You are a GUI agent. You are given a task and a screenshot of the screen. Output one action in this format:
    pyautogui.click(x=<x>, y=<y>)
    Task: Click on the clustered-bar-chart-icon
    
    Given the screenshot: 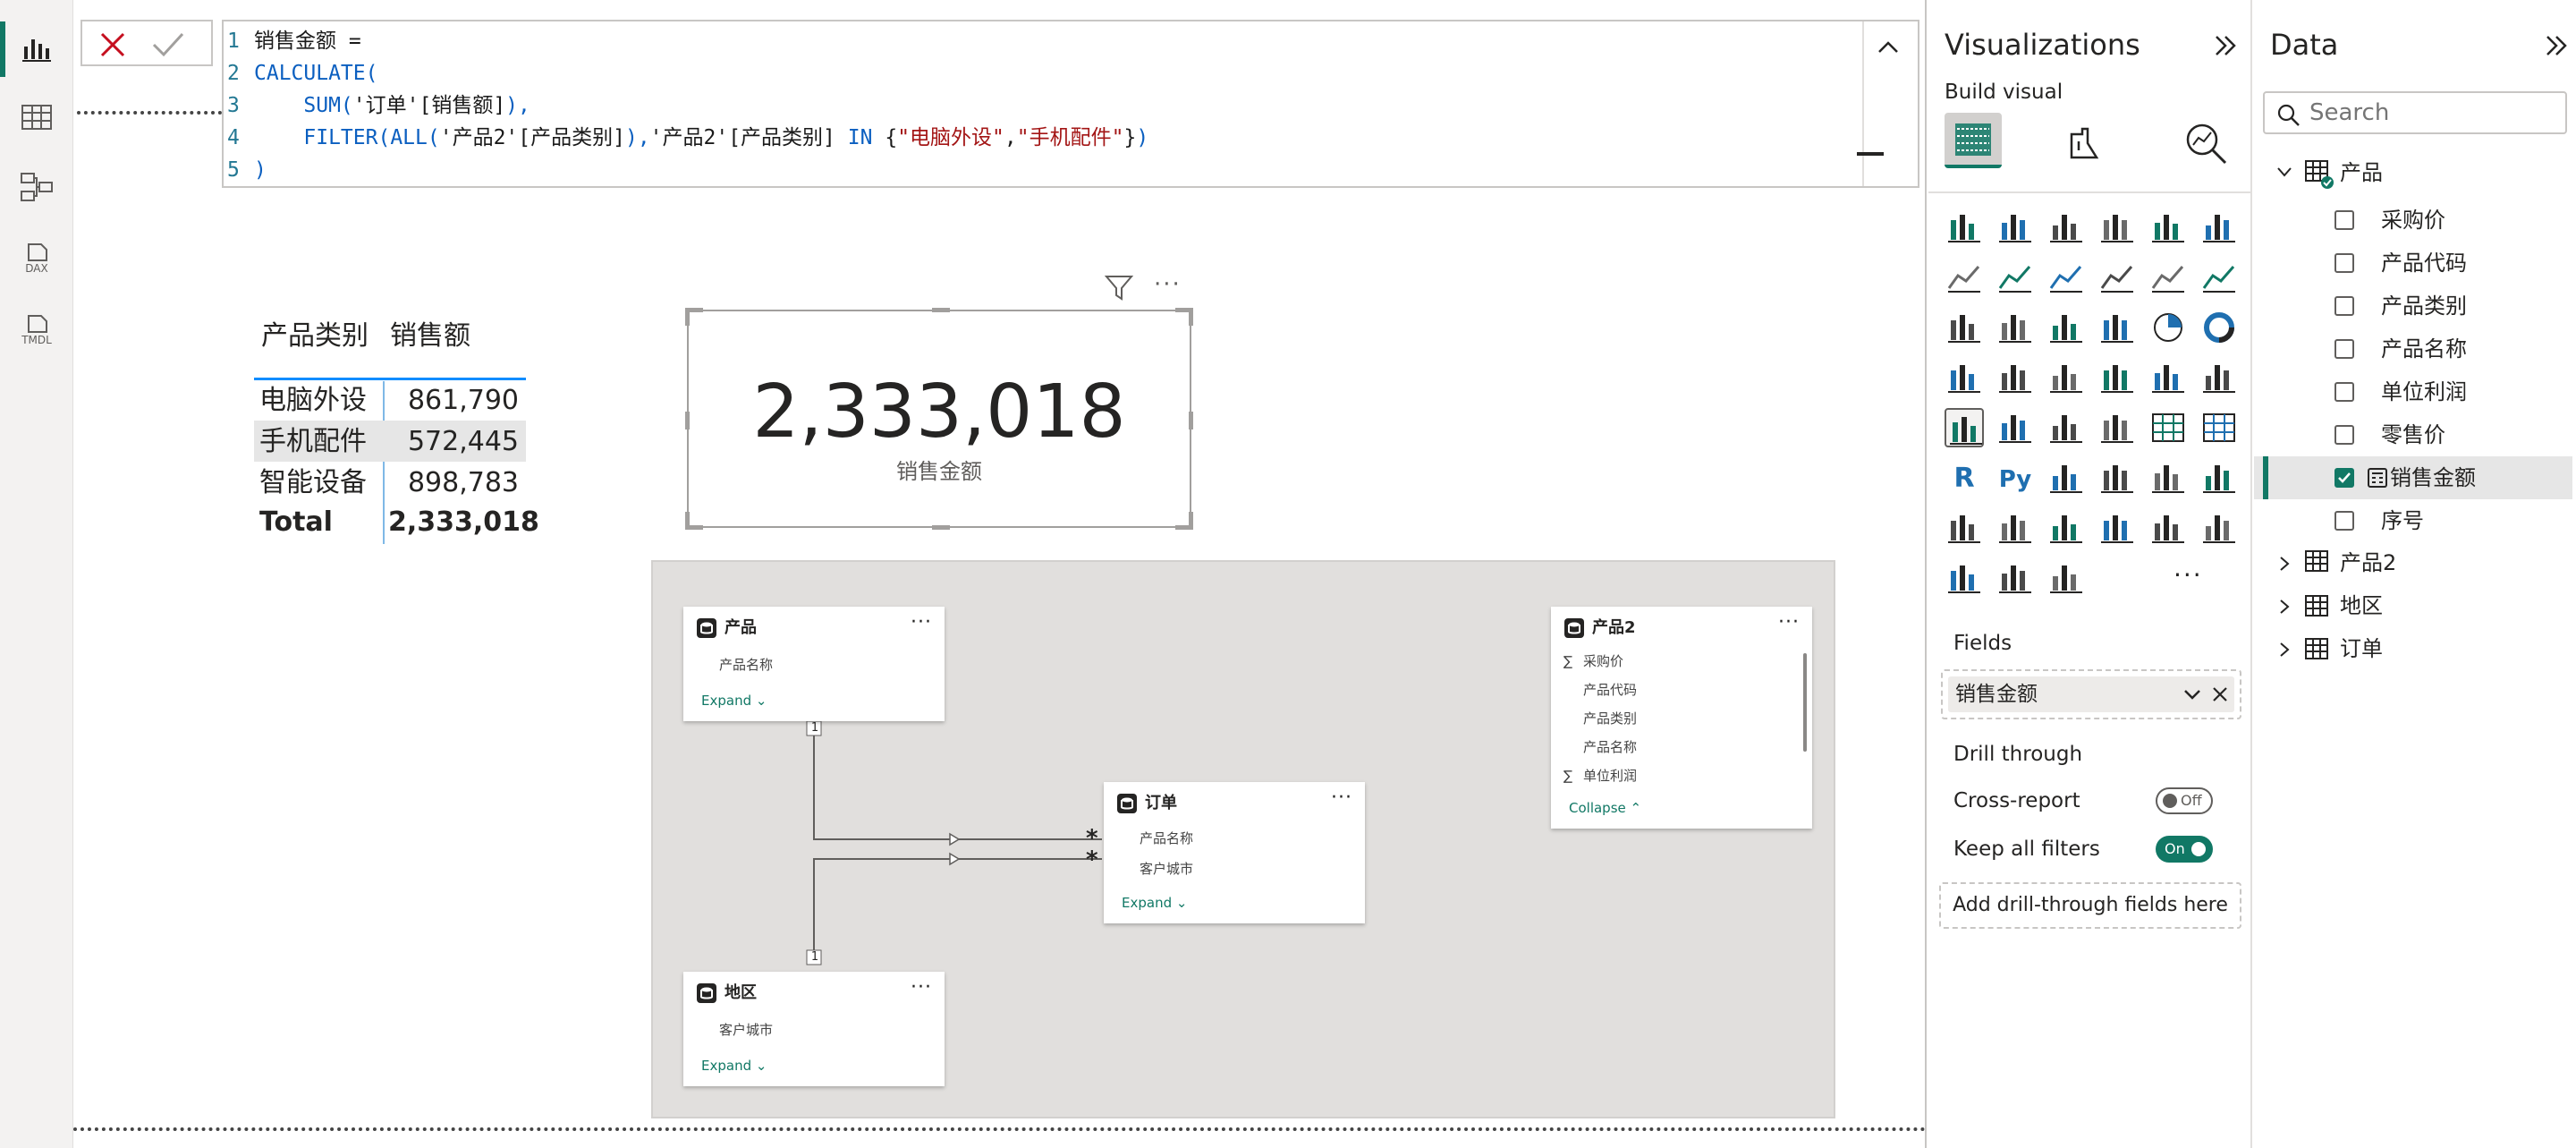 What is the action you would take?
    pyautogui.click(x=2066, y=227)
    